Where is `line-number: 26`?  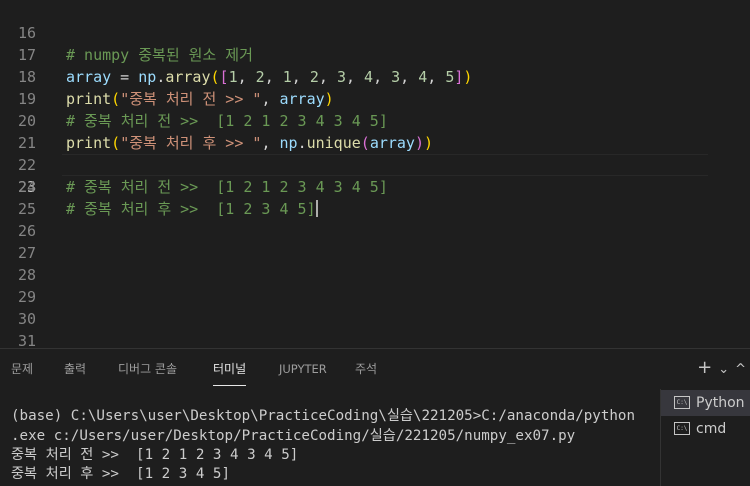
line-number: 26 is located at coordinates (26, 231).